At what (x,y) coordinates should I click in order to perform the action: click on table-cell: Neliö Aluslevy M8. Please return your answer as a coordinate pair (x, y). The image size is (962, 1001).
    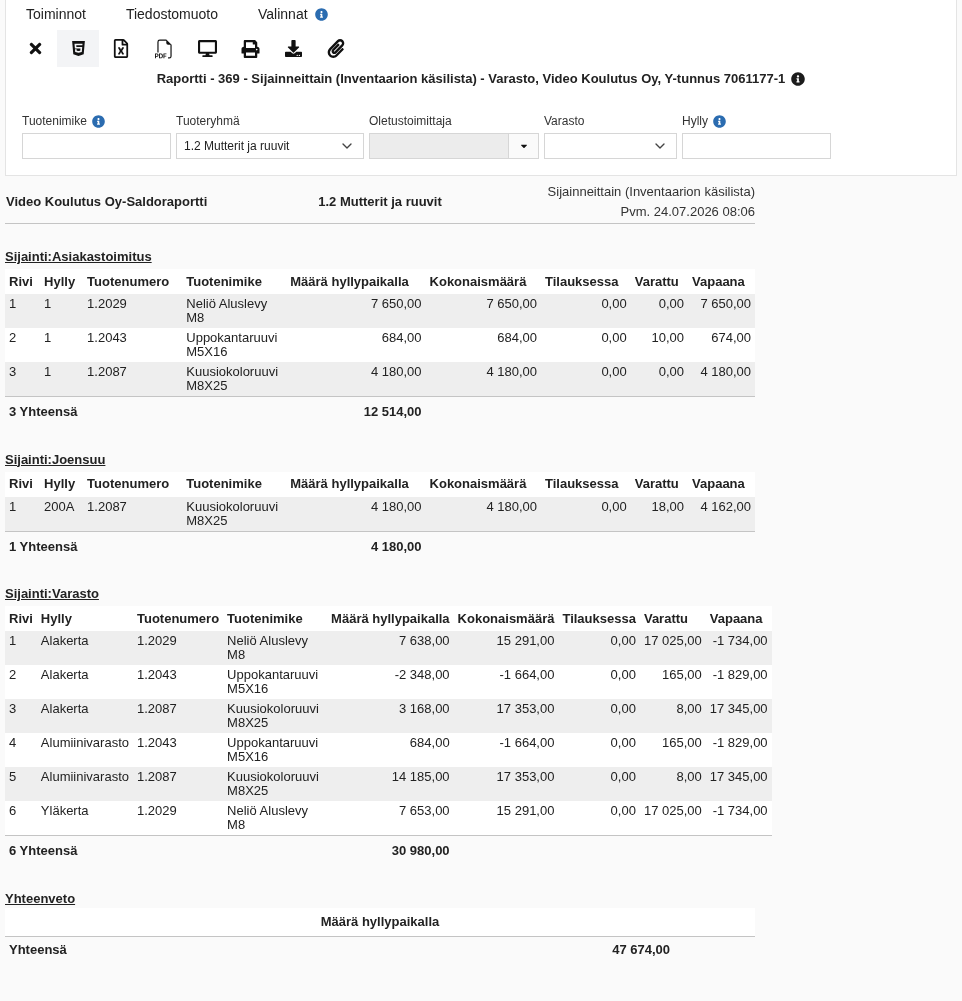
    Looking at the image, I should click on (234, 311).